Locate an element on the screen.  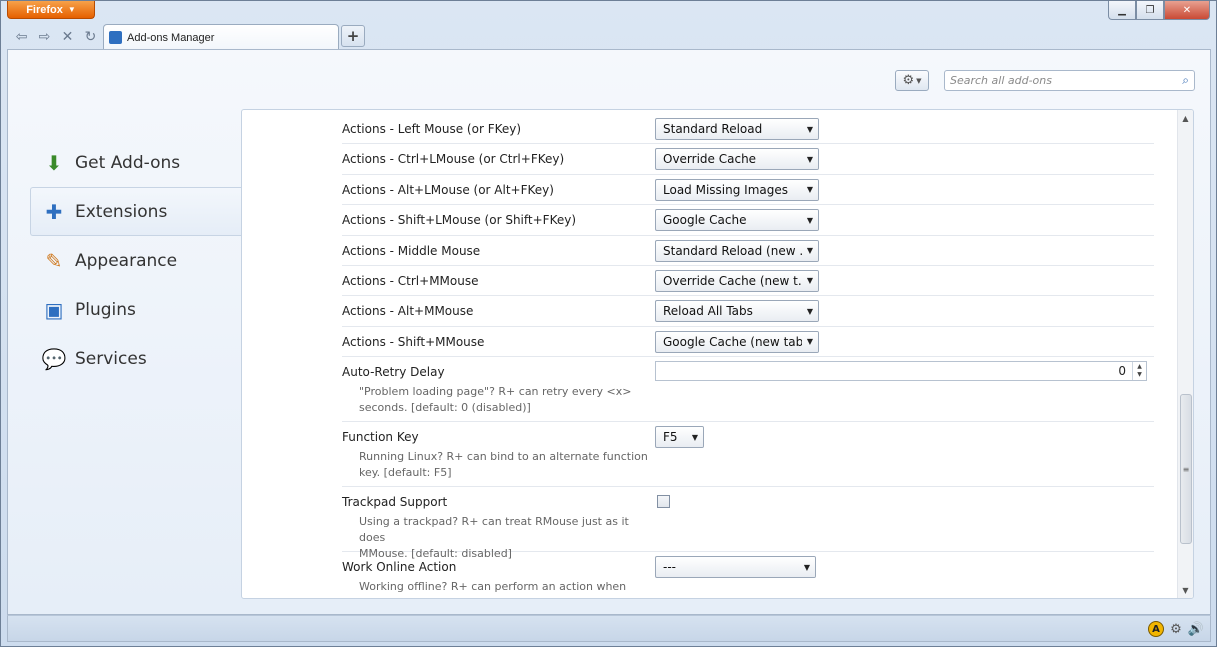
plugin-icon: ▣ is located at coordinates (54, 309).